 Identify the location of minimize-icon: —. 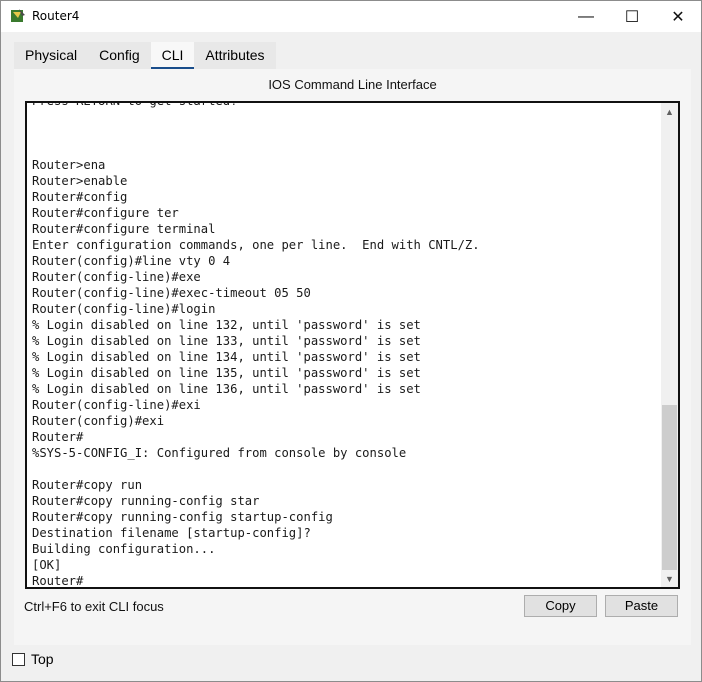
(586, 16).